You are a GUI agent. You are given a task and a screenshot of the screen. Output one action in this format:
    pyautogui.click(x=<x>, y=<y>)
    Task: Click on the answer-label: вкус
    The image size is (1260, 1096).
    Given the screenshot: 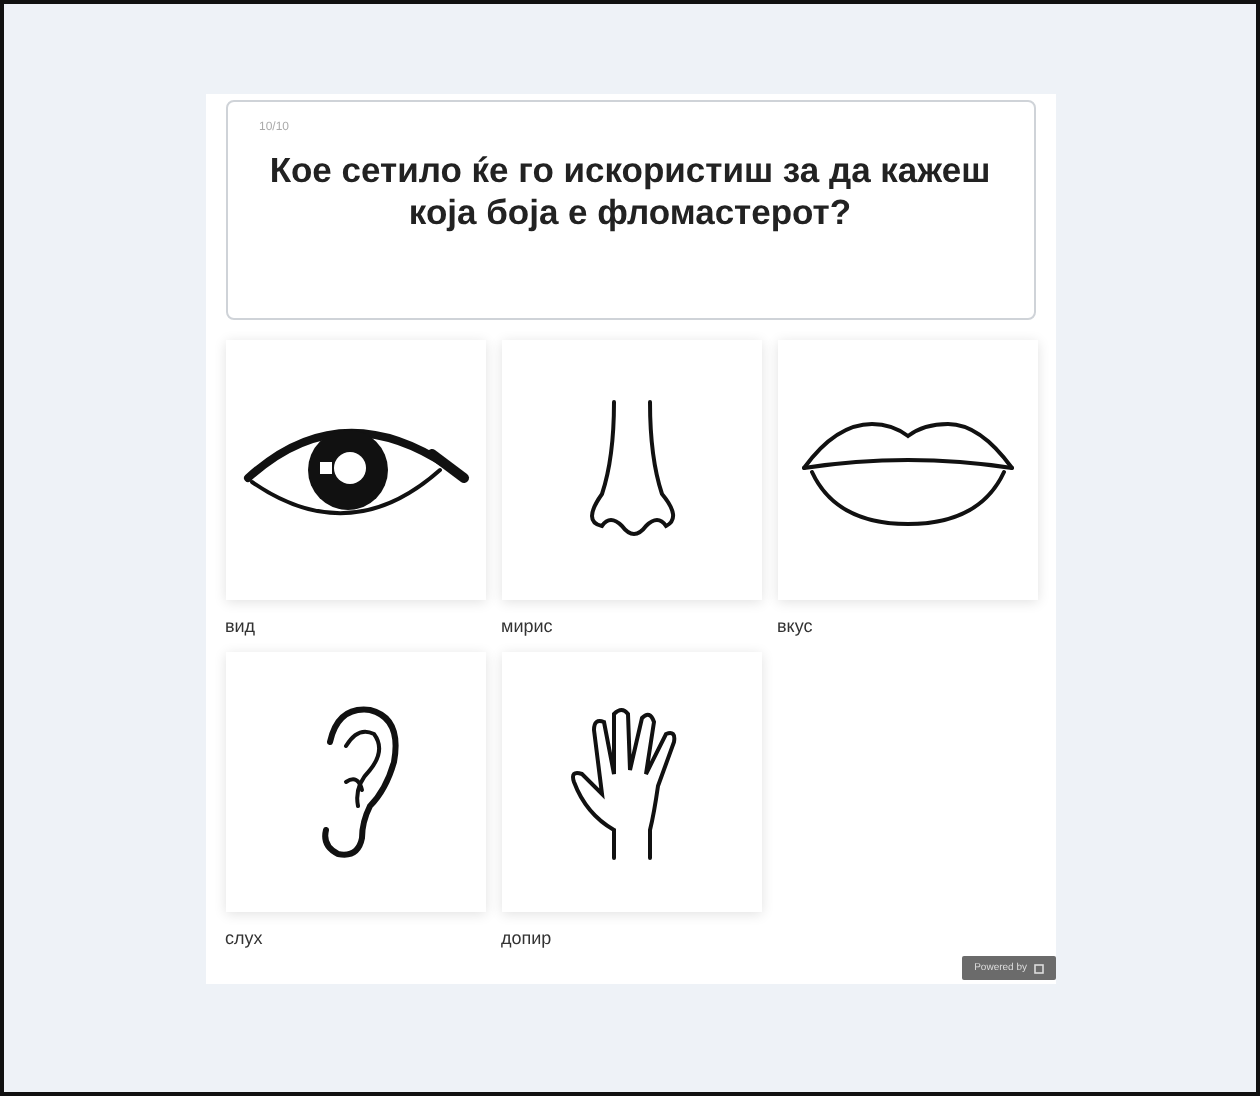 What is the action you would take?
    pyautogui.click(x=795, y=626)
    